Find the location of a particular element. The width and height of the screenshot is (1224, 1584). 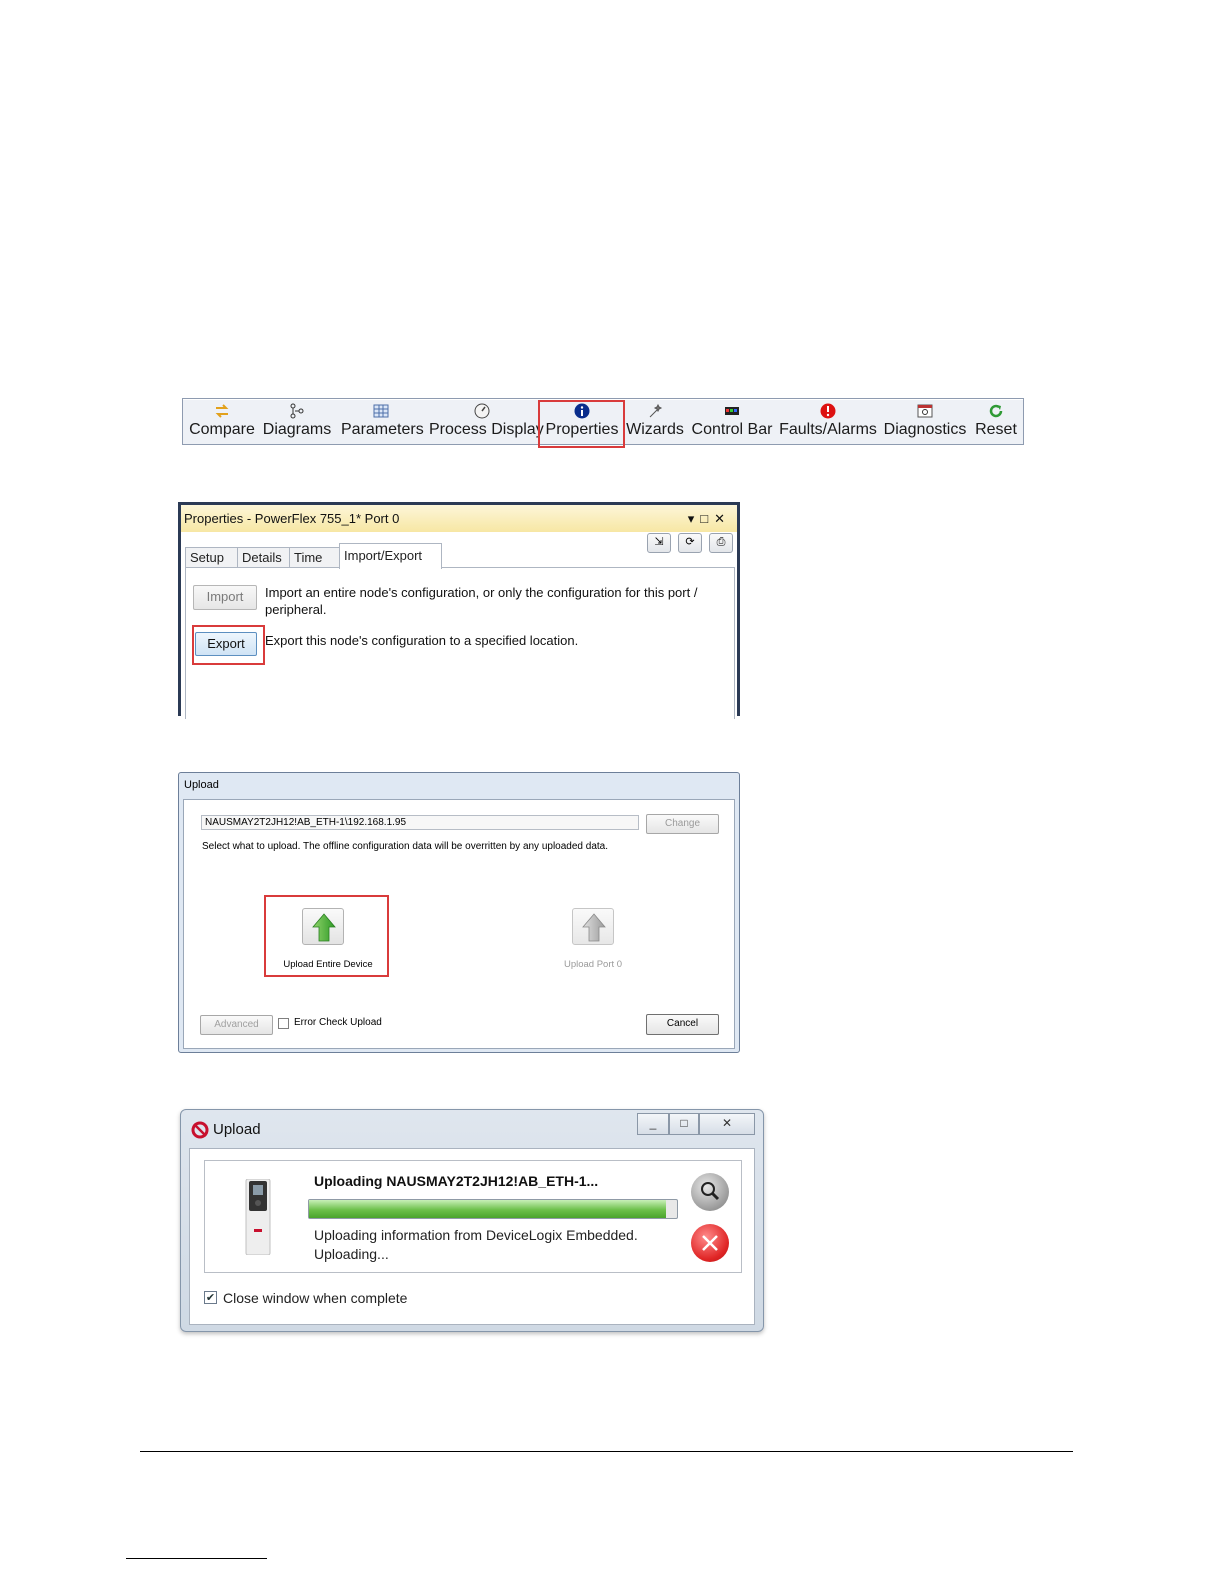

gray-up-arrow-icon is located at coordinates (594, 927).